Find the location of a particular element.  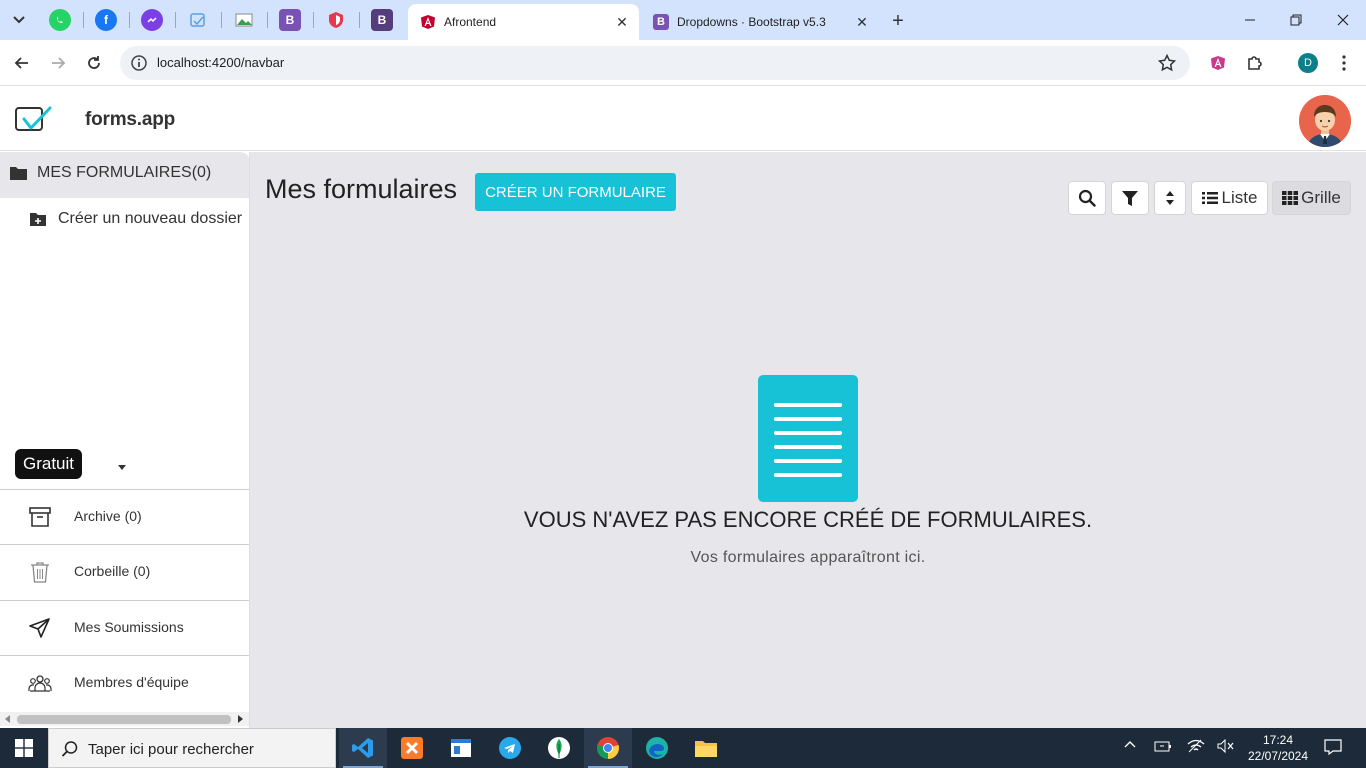

grid-view-button: Grille is located at coordinates (1311, 198).